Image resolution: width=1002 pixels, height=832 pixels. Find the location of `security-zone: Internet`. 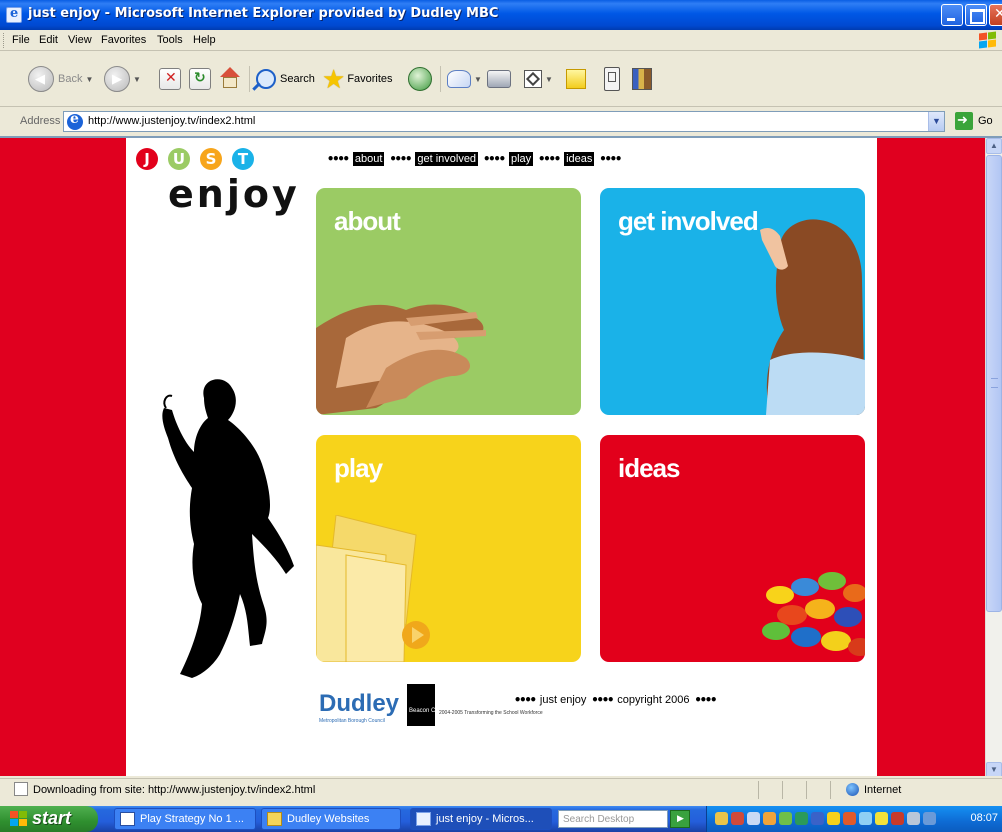

security-zone: Internet is located at coordinates (883, 790).